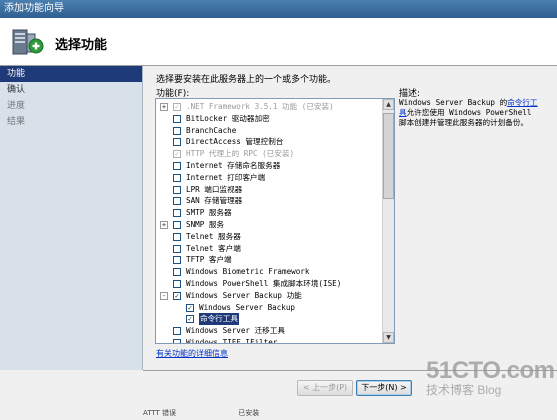  Describe the element at coordinates (325, 388) in the screenshot. I see `prev-button: < 上一步(P)` at that location.